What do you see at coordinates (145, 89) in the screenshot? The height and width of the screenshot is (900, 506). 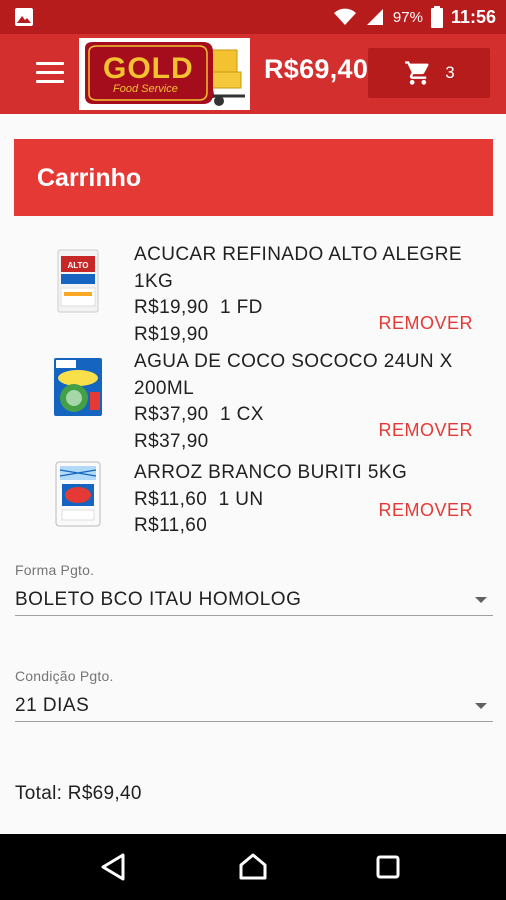 I see `svg-text: Food Service` at bounding box center [145, 89].